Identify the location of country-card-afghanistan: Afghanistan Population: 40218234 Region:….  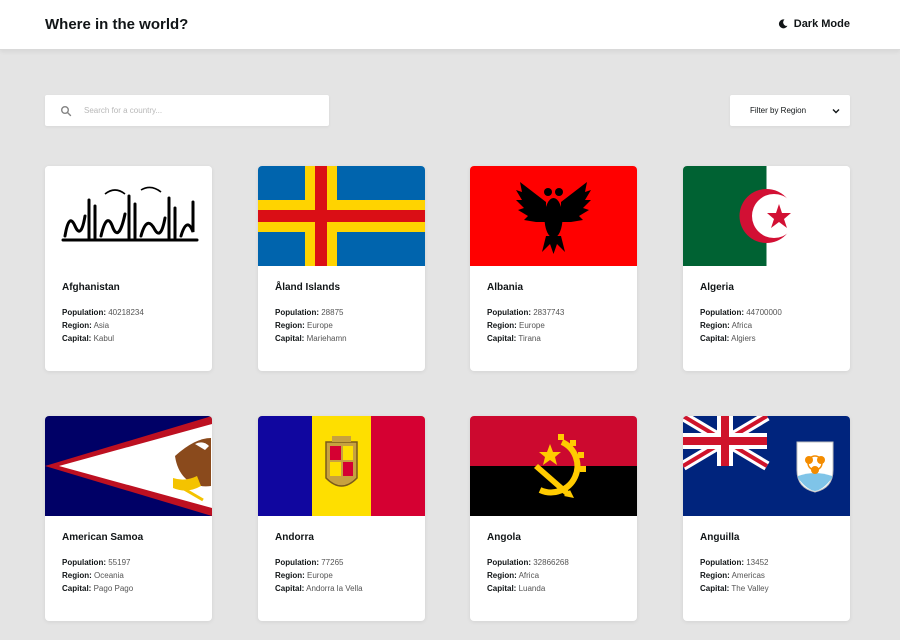
(128, 268).